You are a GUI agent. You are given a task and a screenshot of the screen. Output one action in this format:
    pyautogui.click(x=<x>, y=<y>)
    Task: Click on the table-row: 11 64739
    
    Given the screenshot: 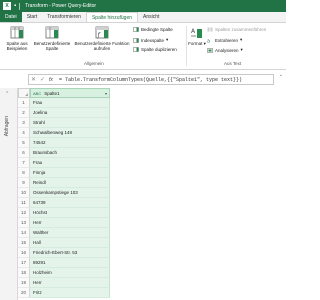 What is the action you would take?
    pyautogui.click(x=64, y=203)
    